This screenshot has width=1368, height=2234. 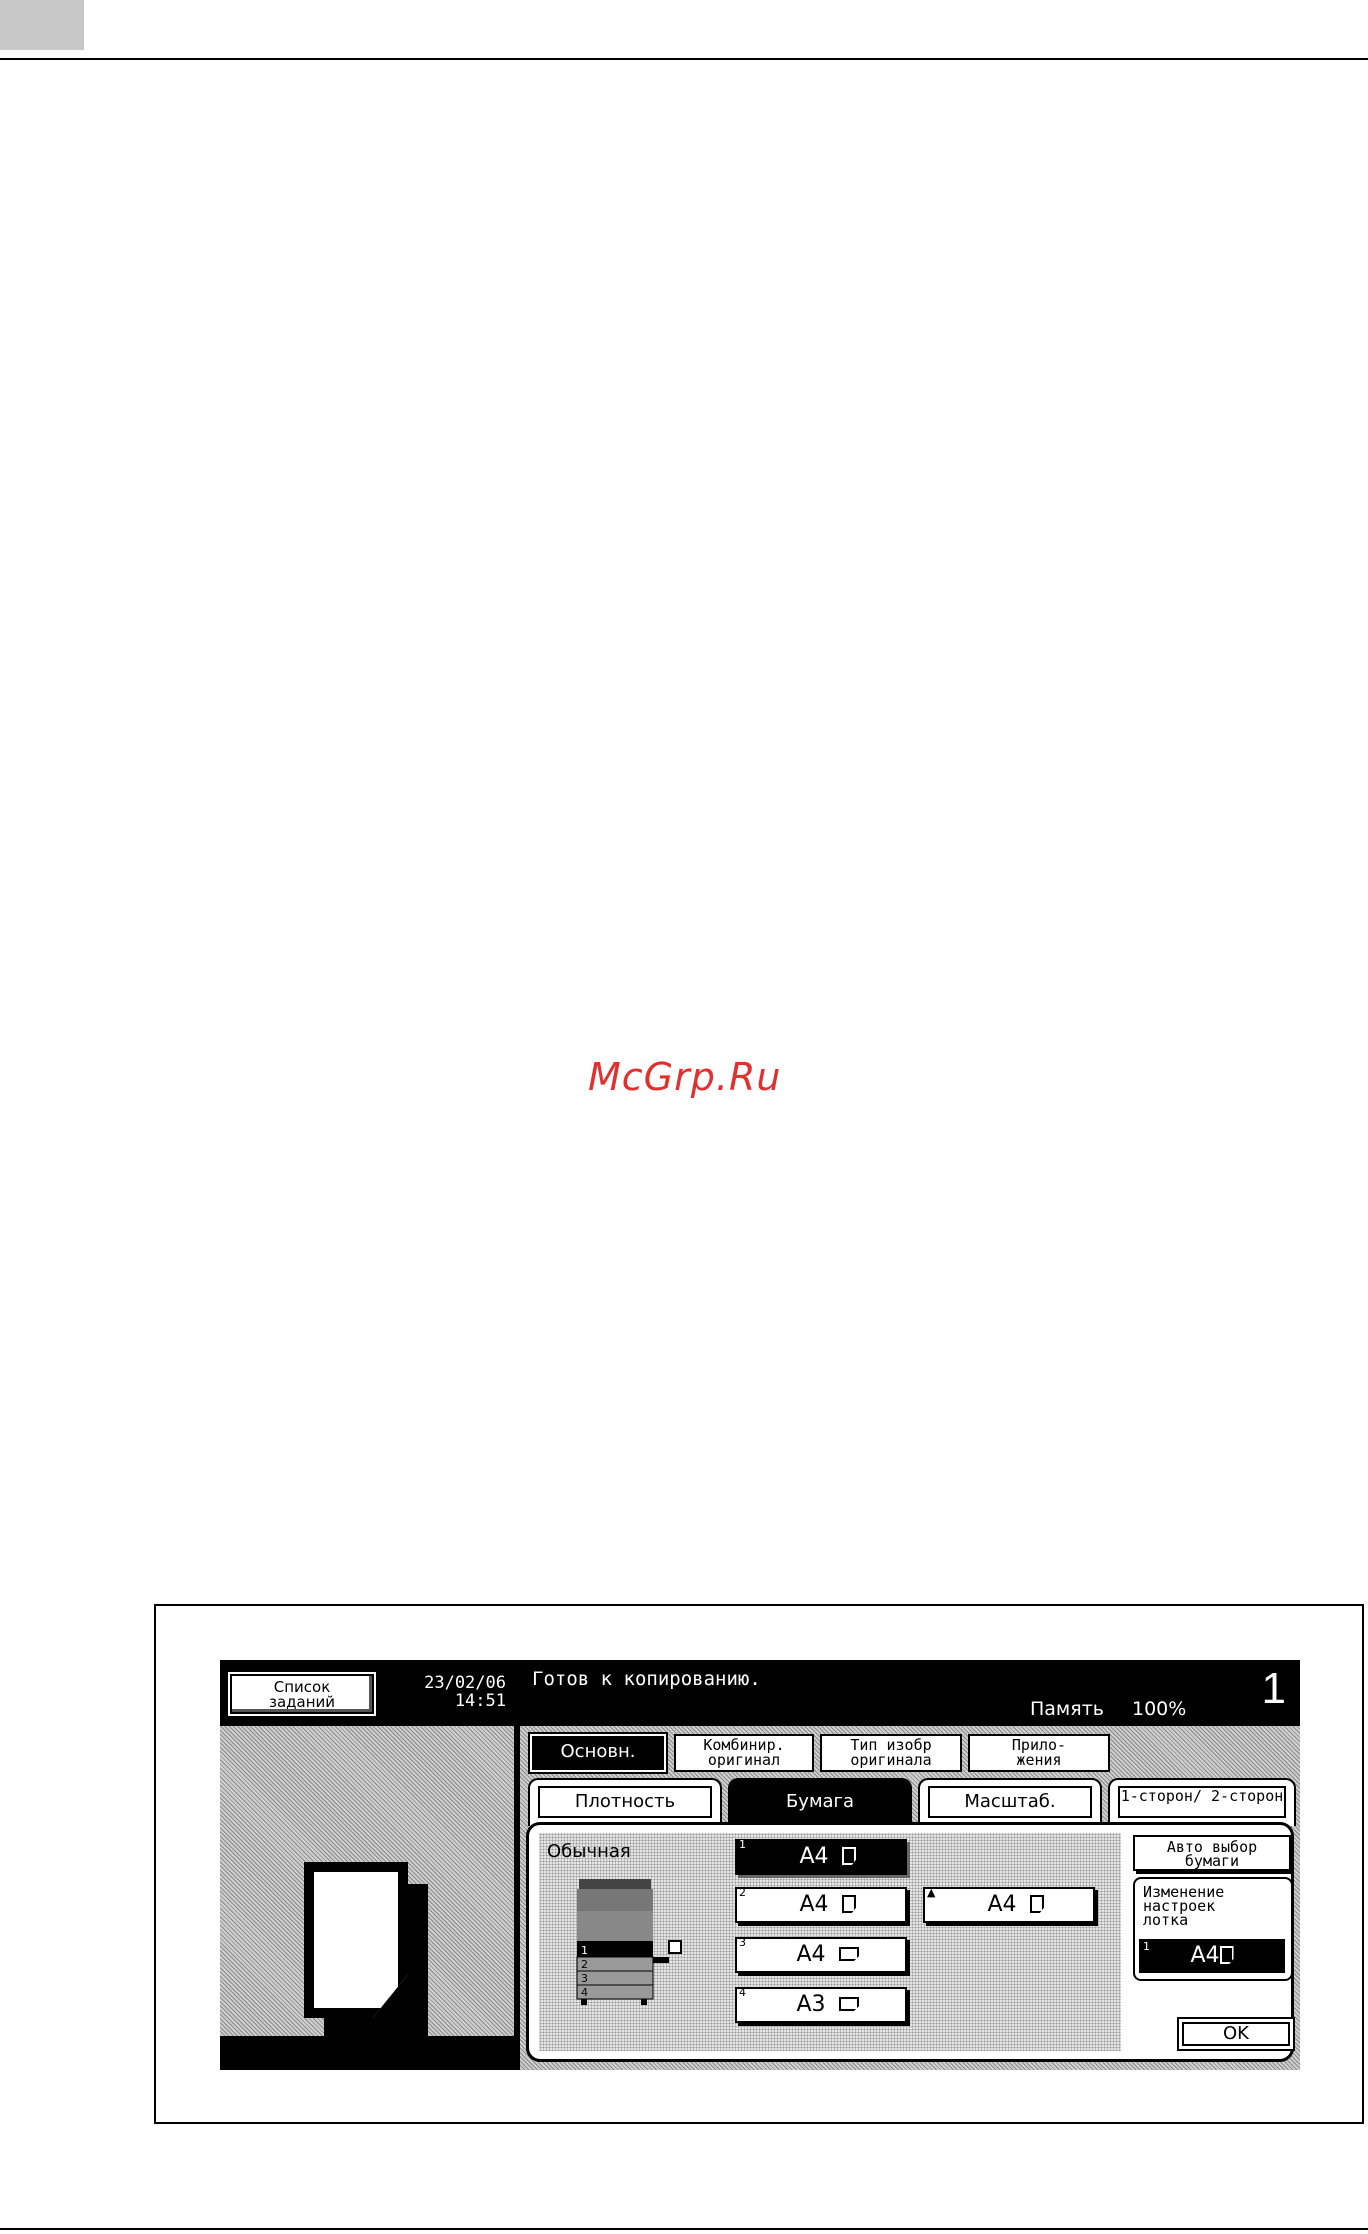 I want to click on job-list-button: Список заданий, so click(x=302, y=1694).